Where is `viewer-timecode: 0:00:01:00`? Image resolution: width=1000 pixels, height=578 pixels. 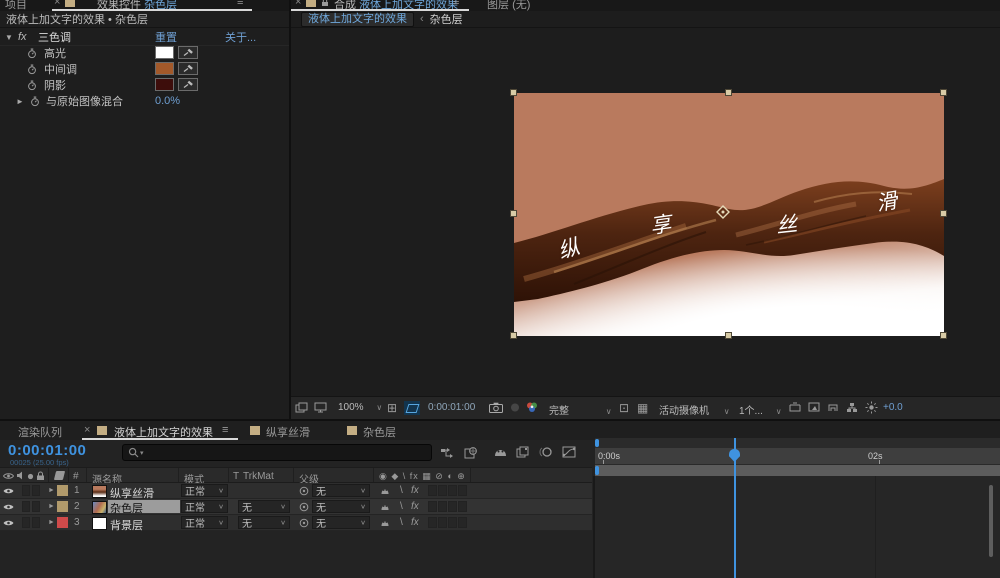
viewer-timecode: 0:00:01:00 is located at coordinates (451, 407).